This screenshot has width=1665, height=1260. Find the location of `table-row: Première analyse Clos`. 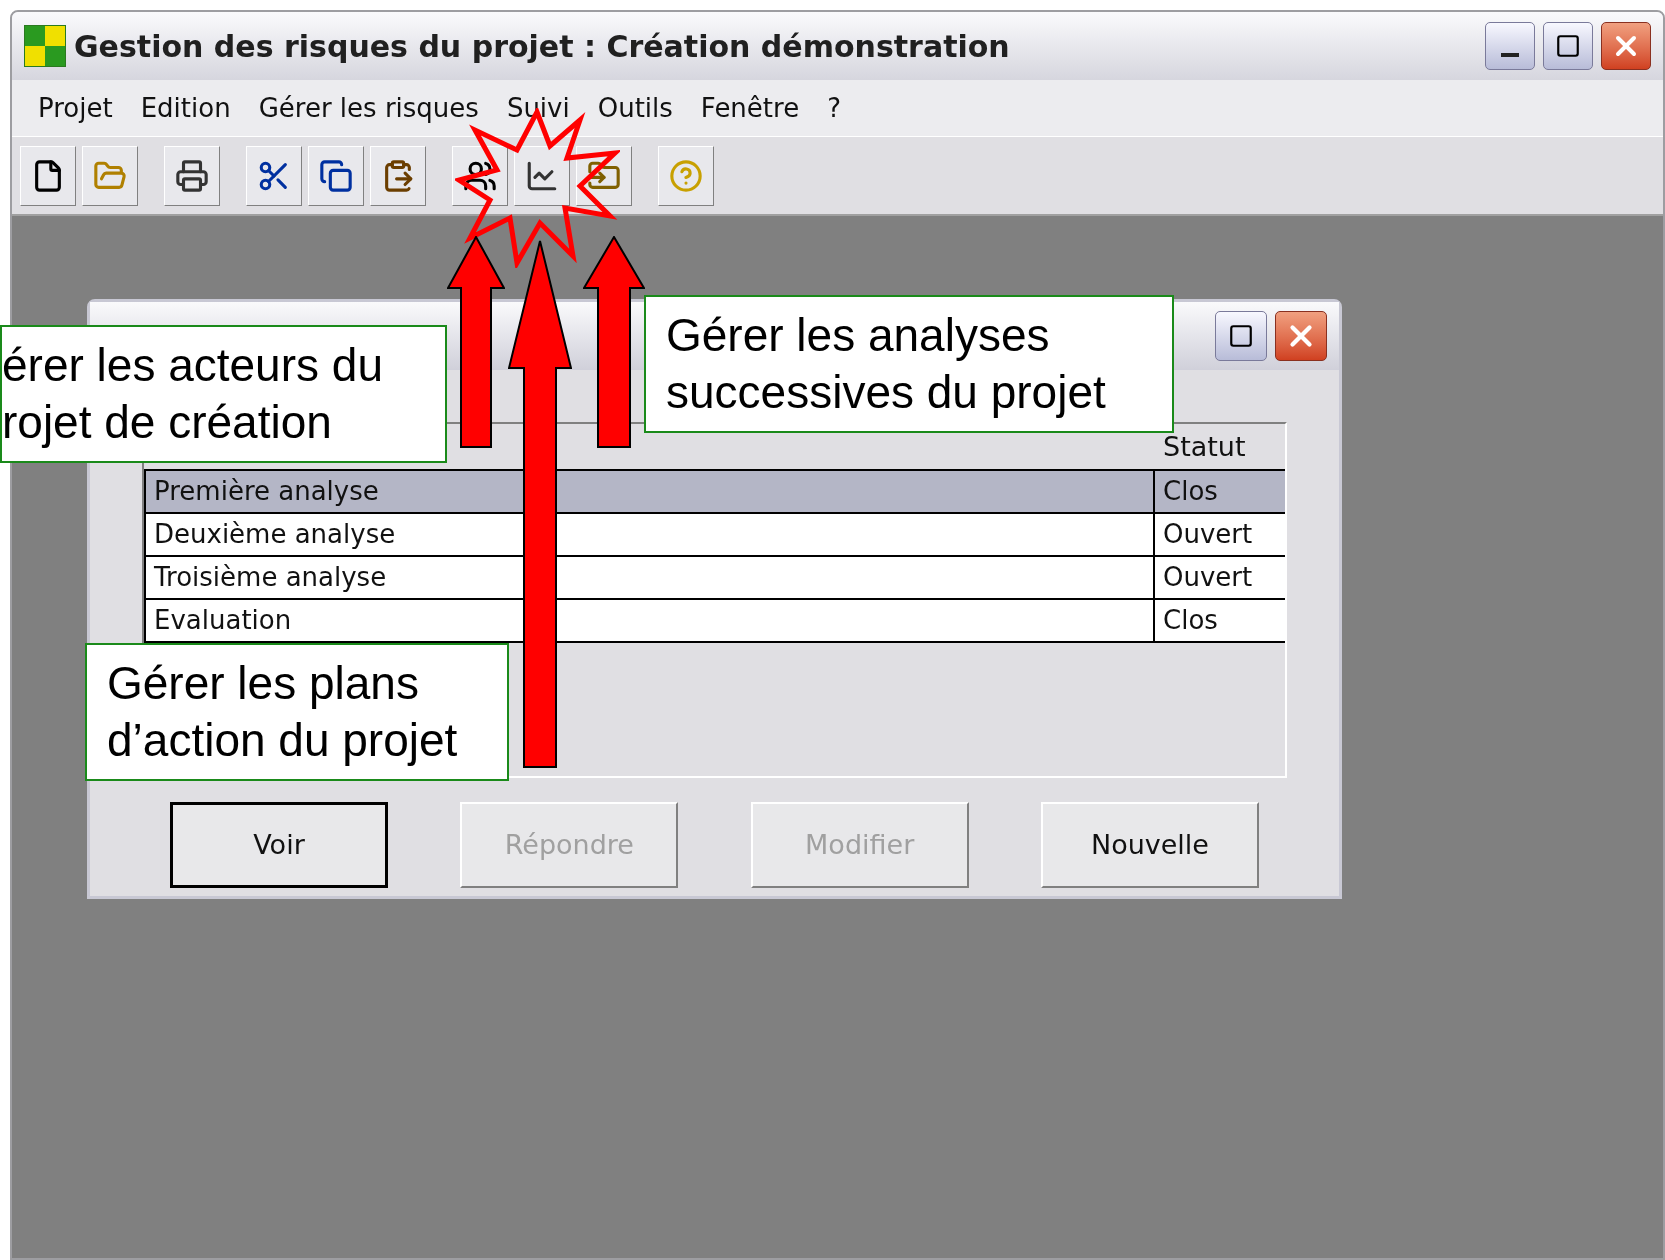

table-row: Première analyse Clos is located at coordinates (714, 492).